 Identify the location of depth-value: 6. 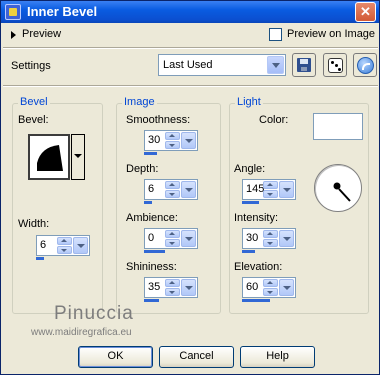
(151, 189).